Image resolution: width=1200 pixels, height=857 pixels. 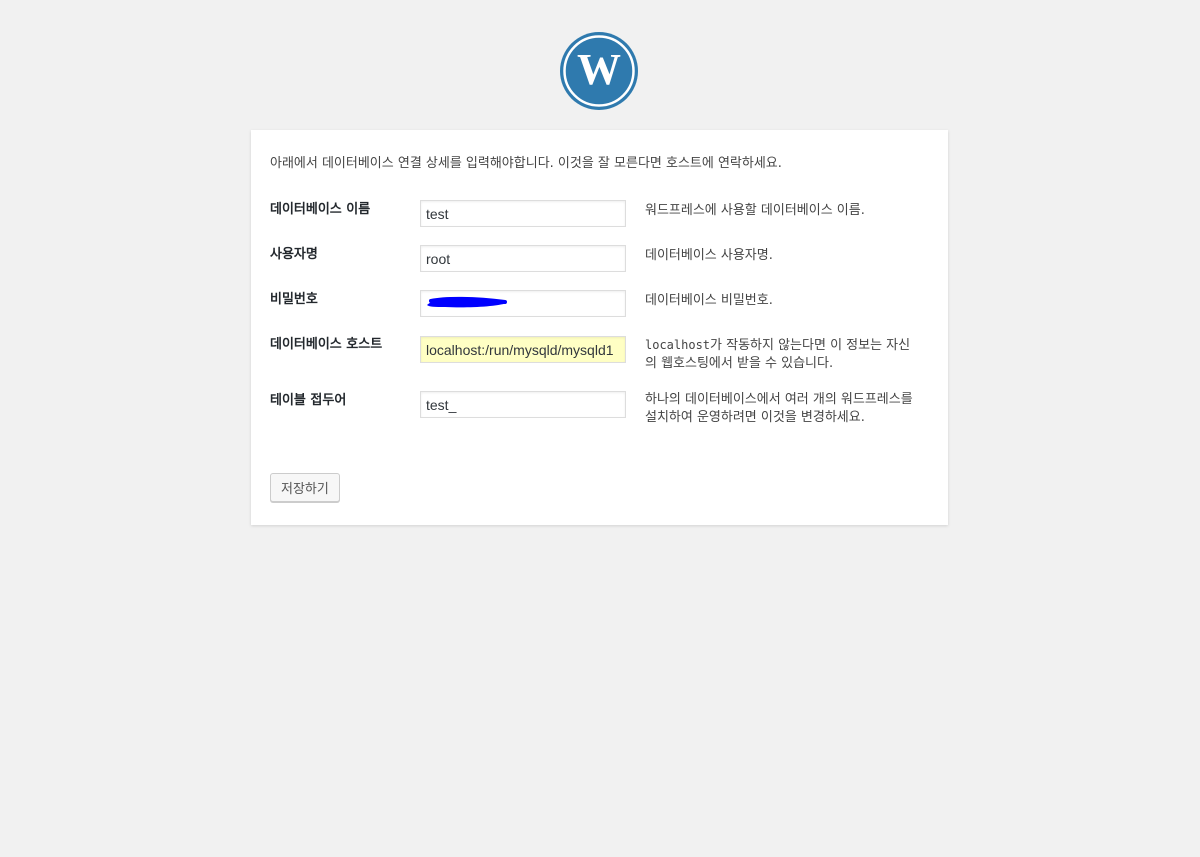 I want to click on username-description: 데이터베이스 사용자명., so click(x=709, y=255).